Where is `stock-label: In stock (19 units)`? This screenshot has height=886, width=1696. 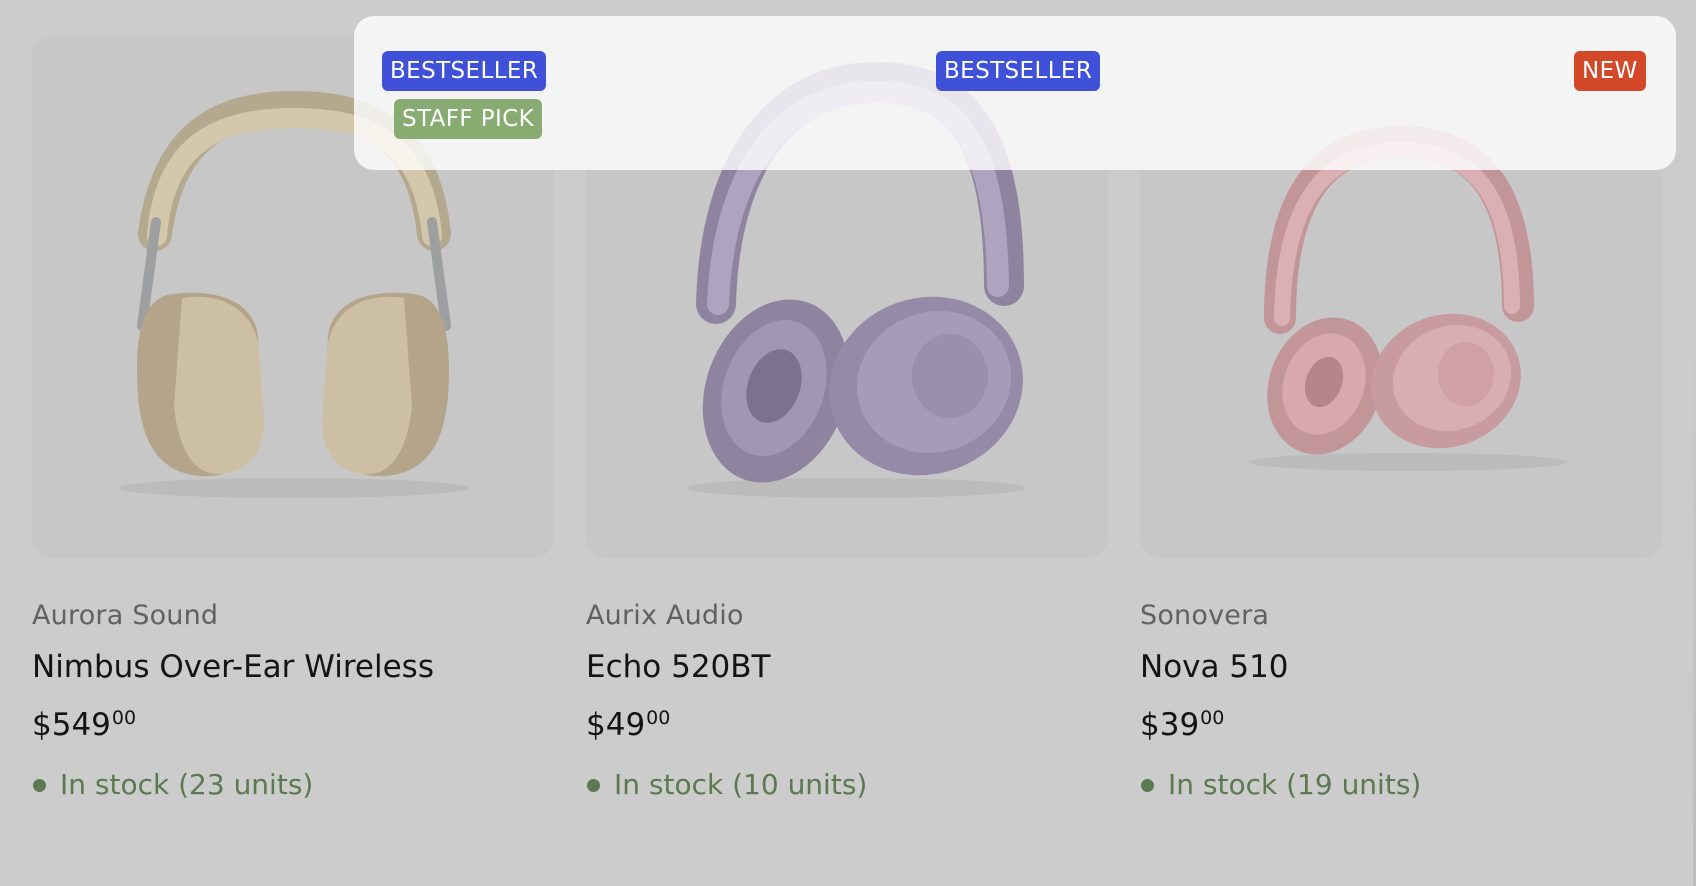
stock-label: In stock (19 units) is located at coordinates (1295, 784).